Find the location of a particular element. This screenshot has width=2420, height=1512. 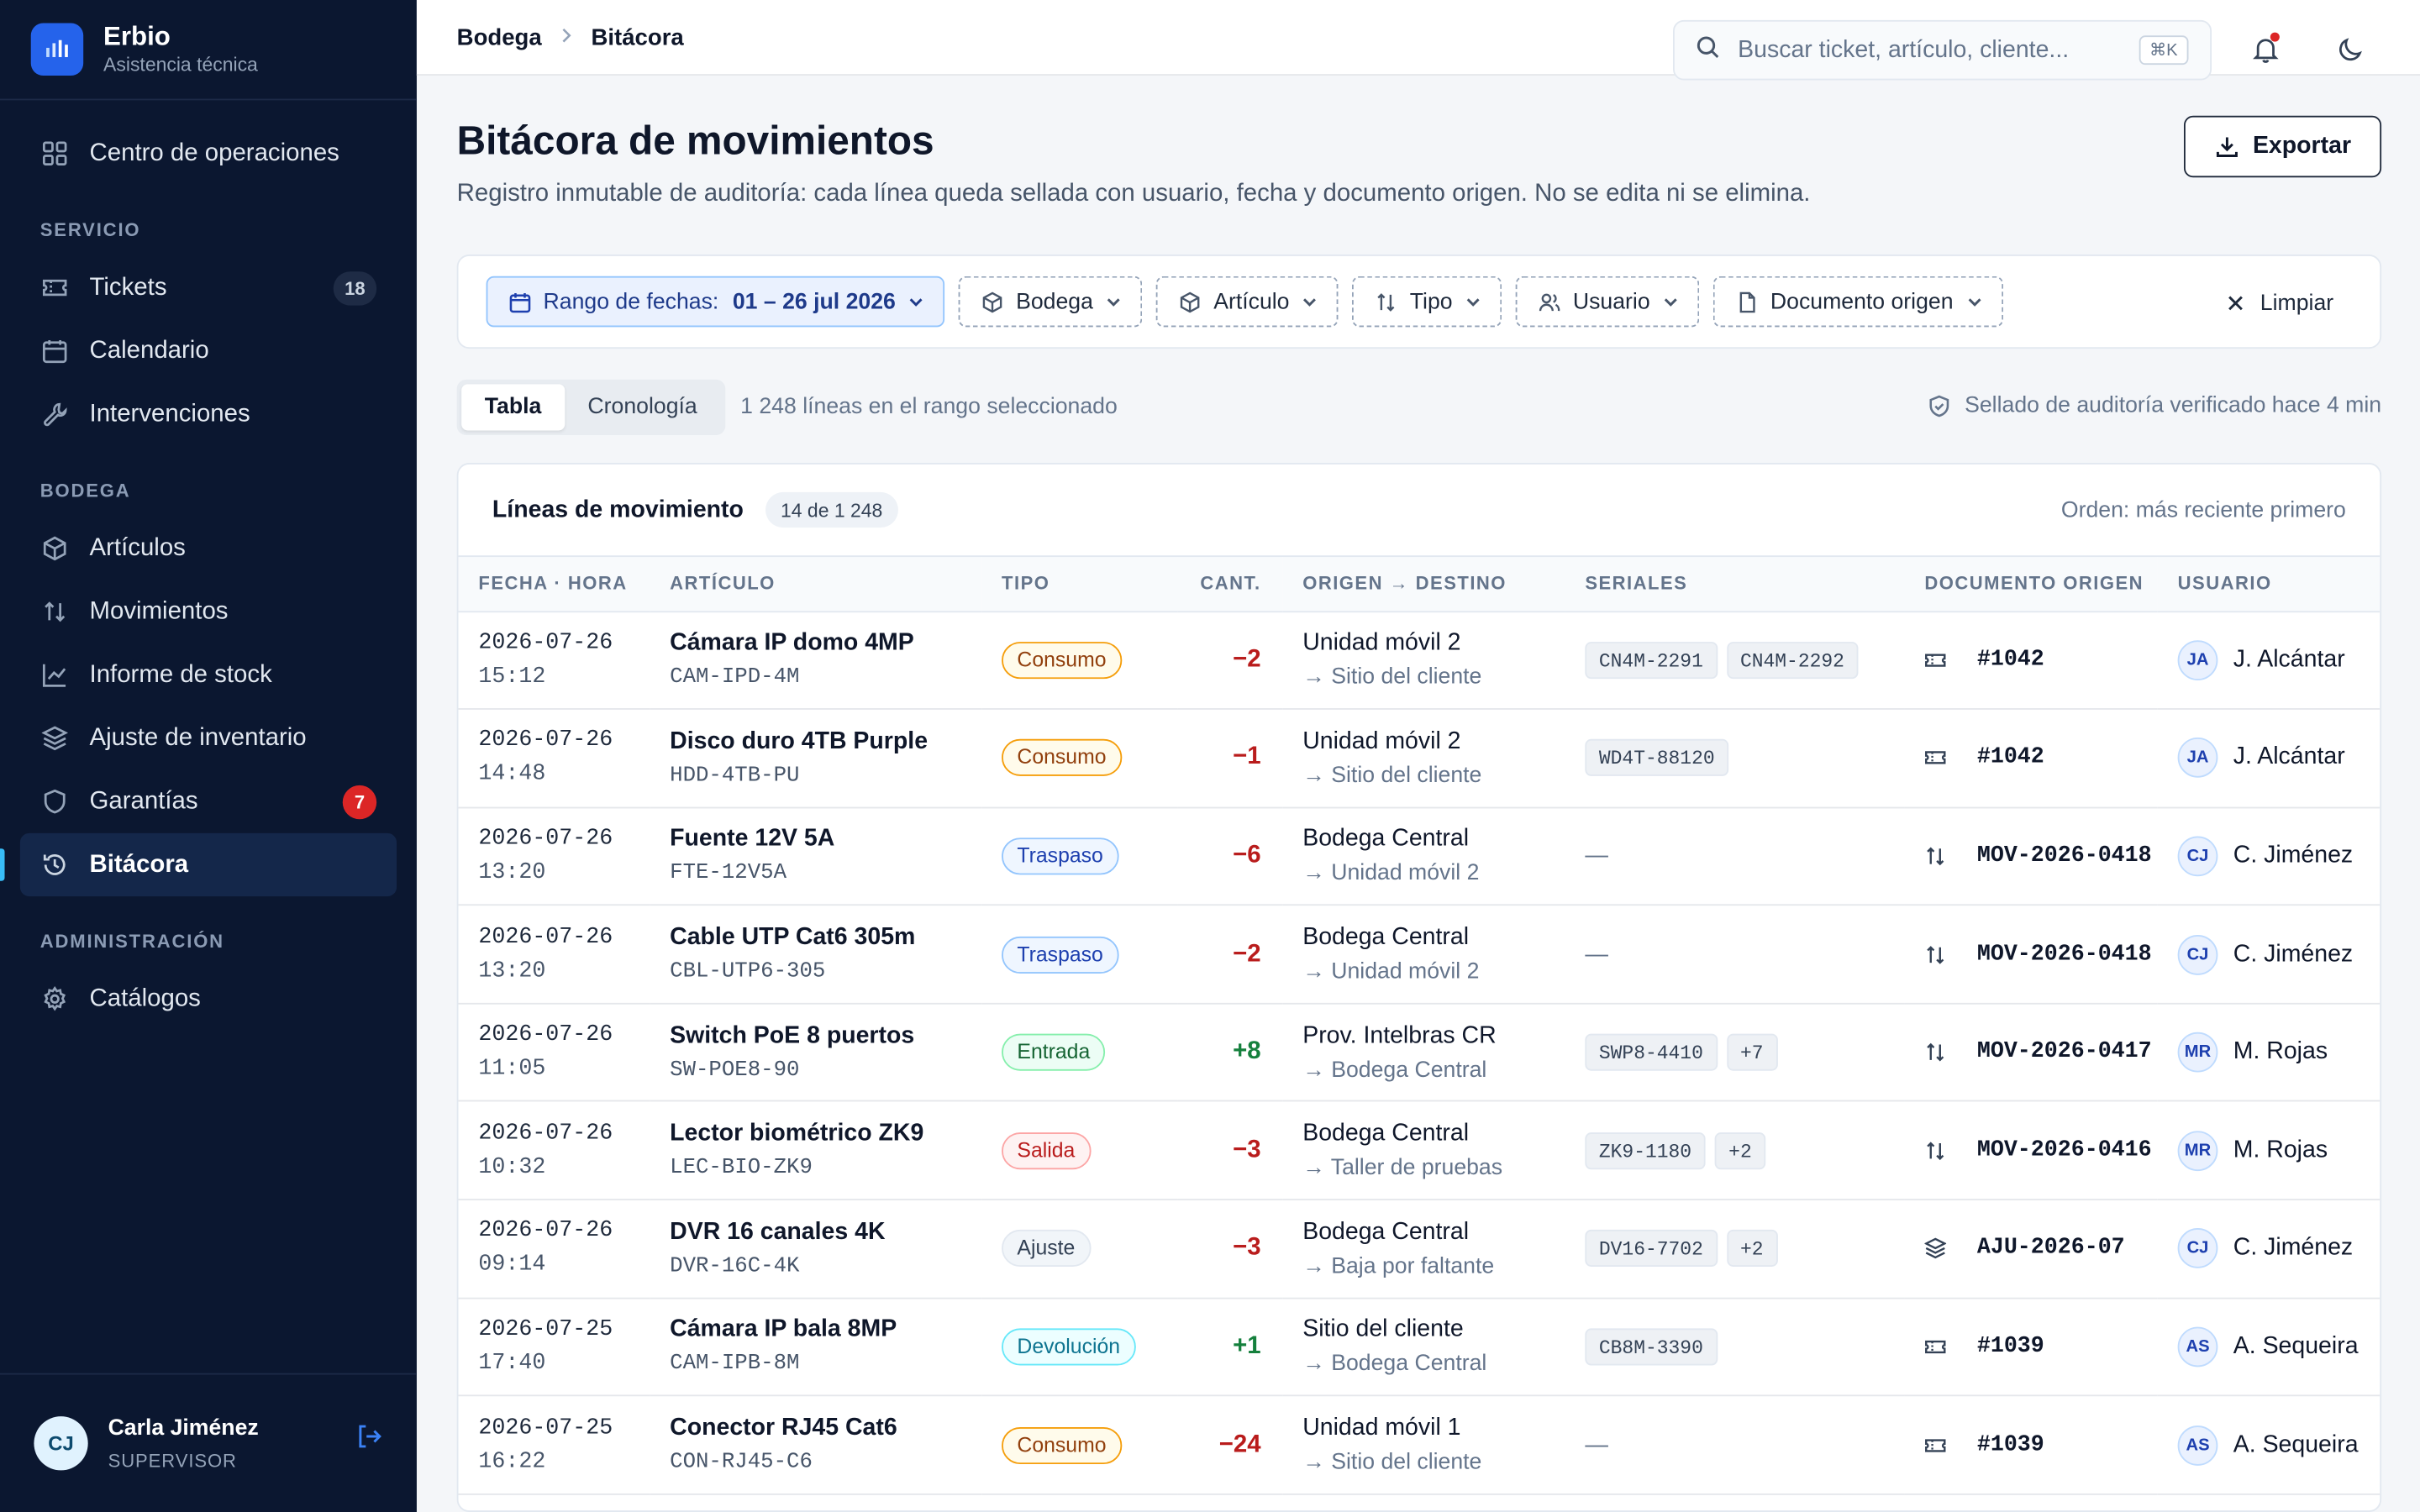

sidebar-item-calendar: Calendario is located at coordinates (208, 350).